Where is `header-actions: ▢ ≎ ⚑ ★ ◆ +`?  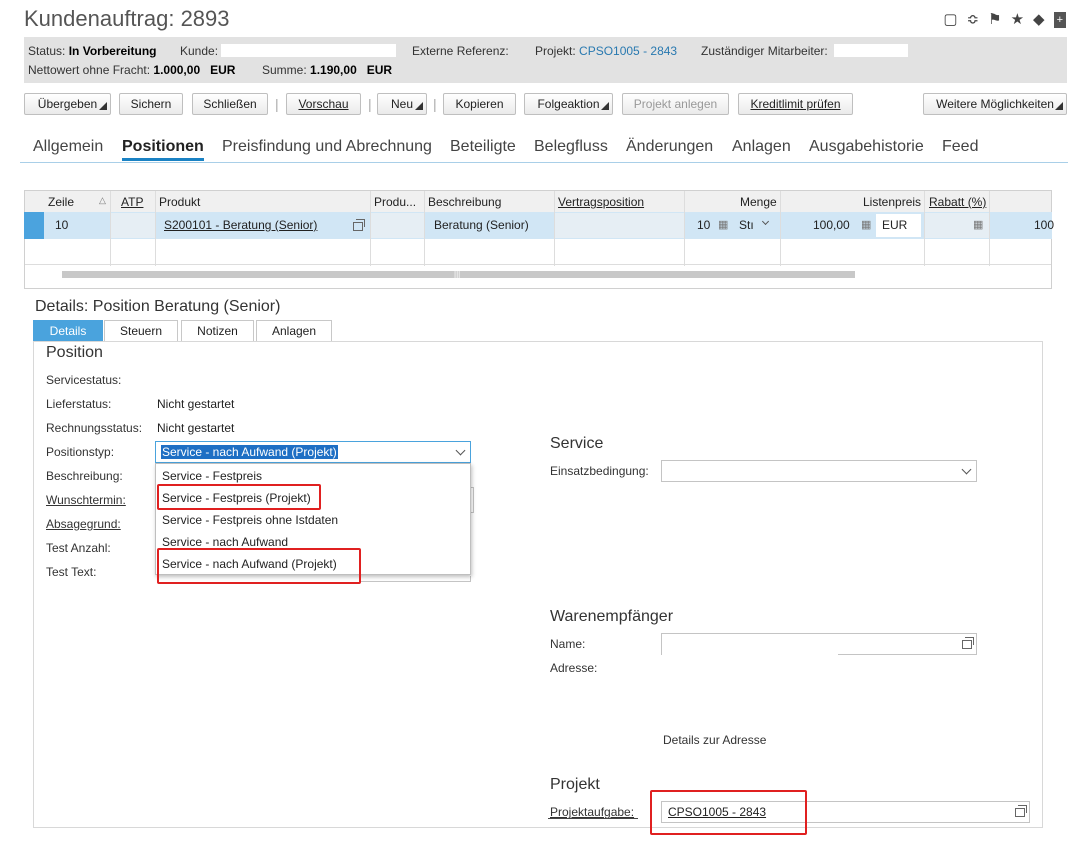
header-actions: ▢ ≎ ⚑ ★ ◆ + is located at coordinates (1004, 20).